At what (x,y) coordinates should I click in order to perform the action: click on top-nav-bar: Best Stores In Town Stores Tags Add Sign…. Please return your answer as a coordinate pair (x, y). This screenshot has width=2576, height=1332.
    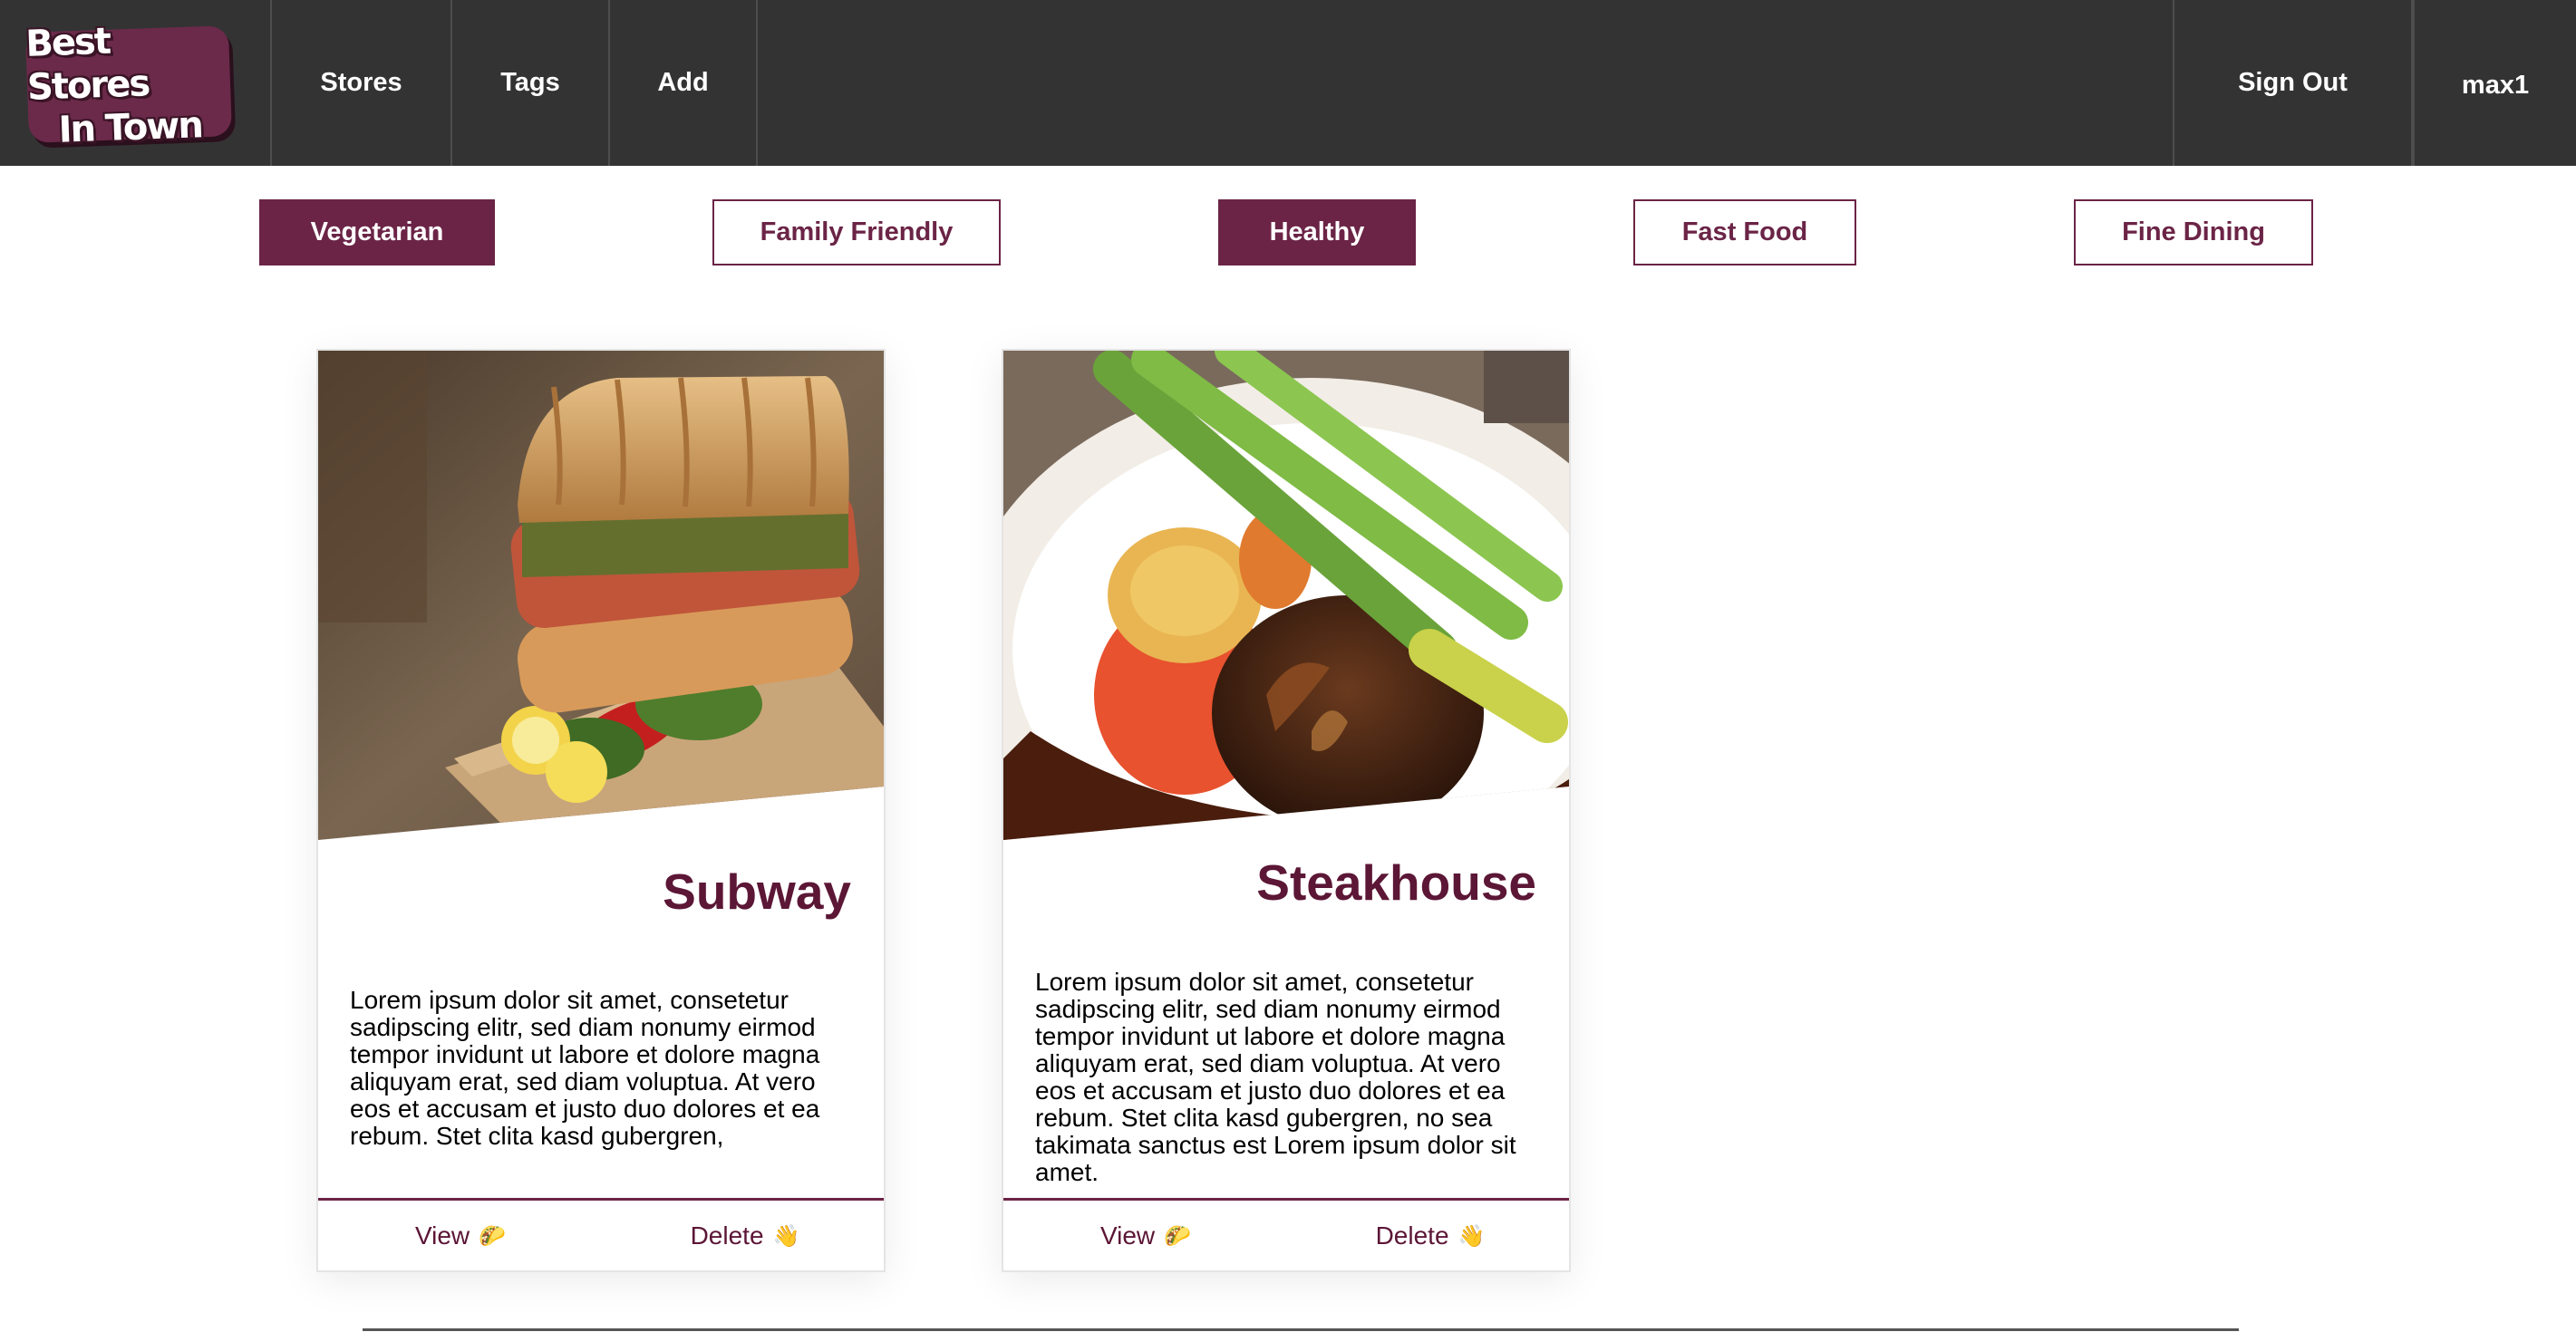
    Looking at the image, I should click on (1288, 83).